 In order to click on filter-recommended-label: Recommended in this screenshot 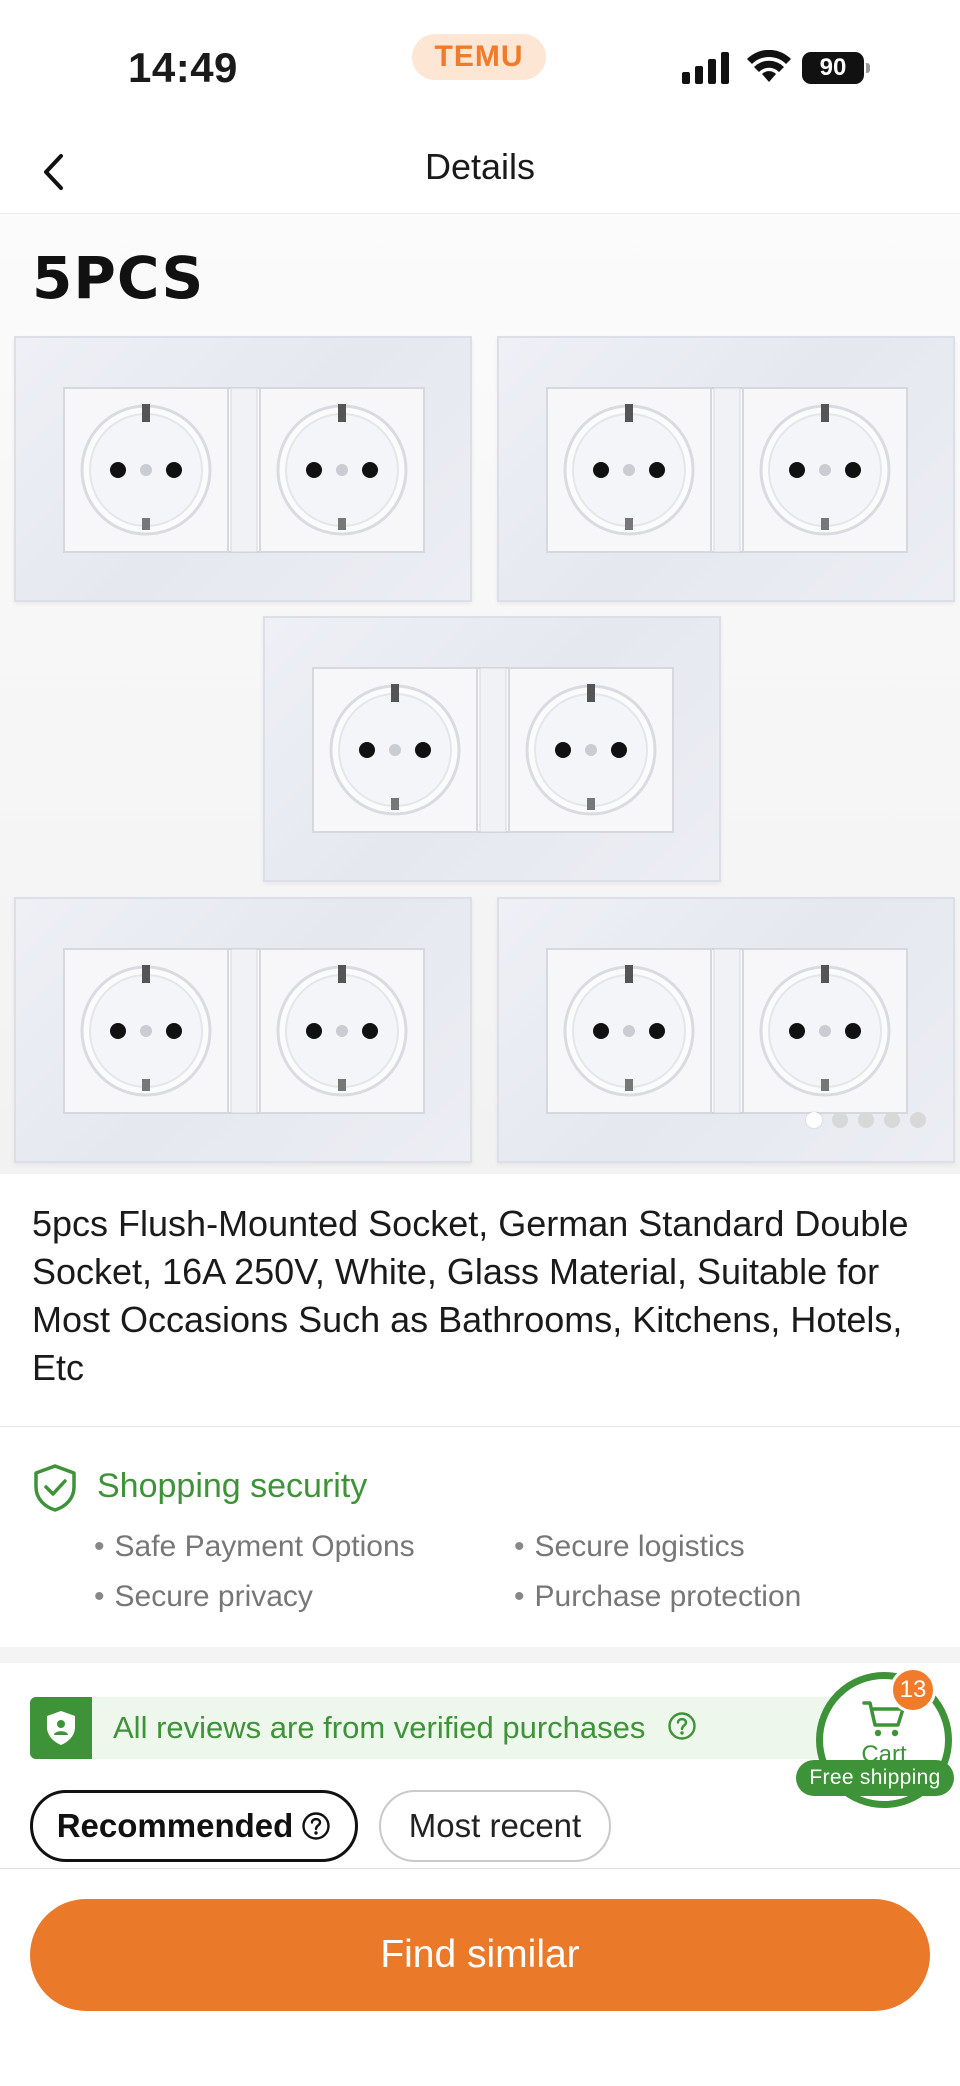, I will do `click(175, 1825)`.